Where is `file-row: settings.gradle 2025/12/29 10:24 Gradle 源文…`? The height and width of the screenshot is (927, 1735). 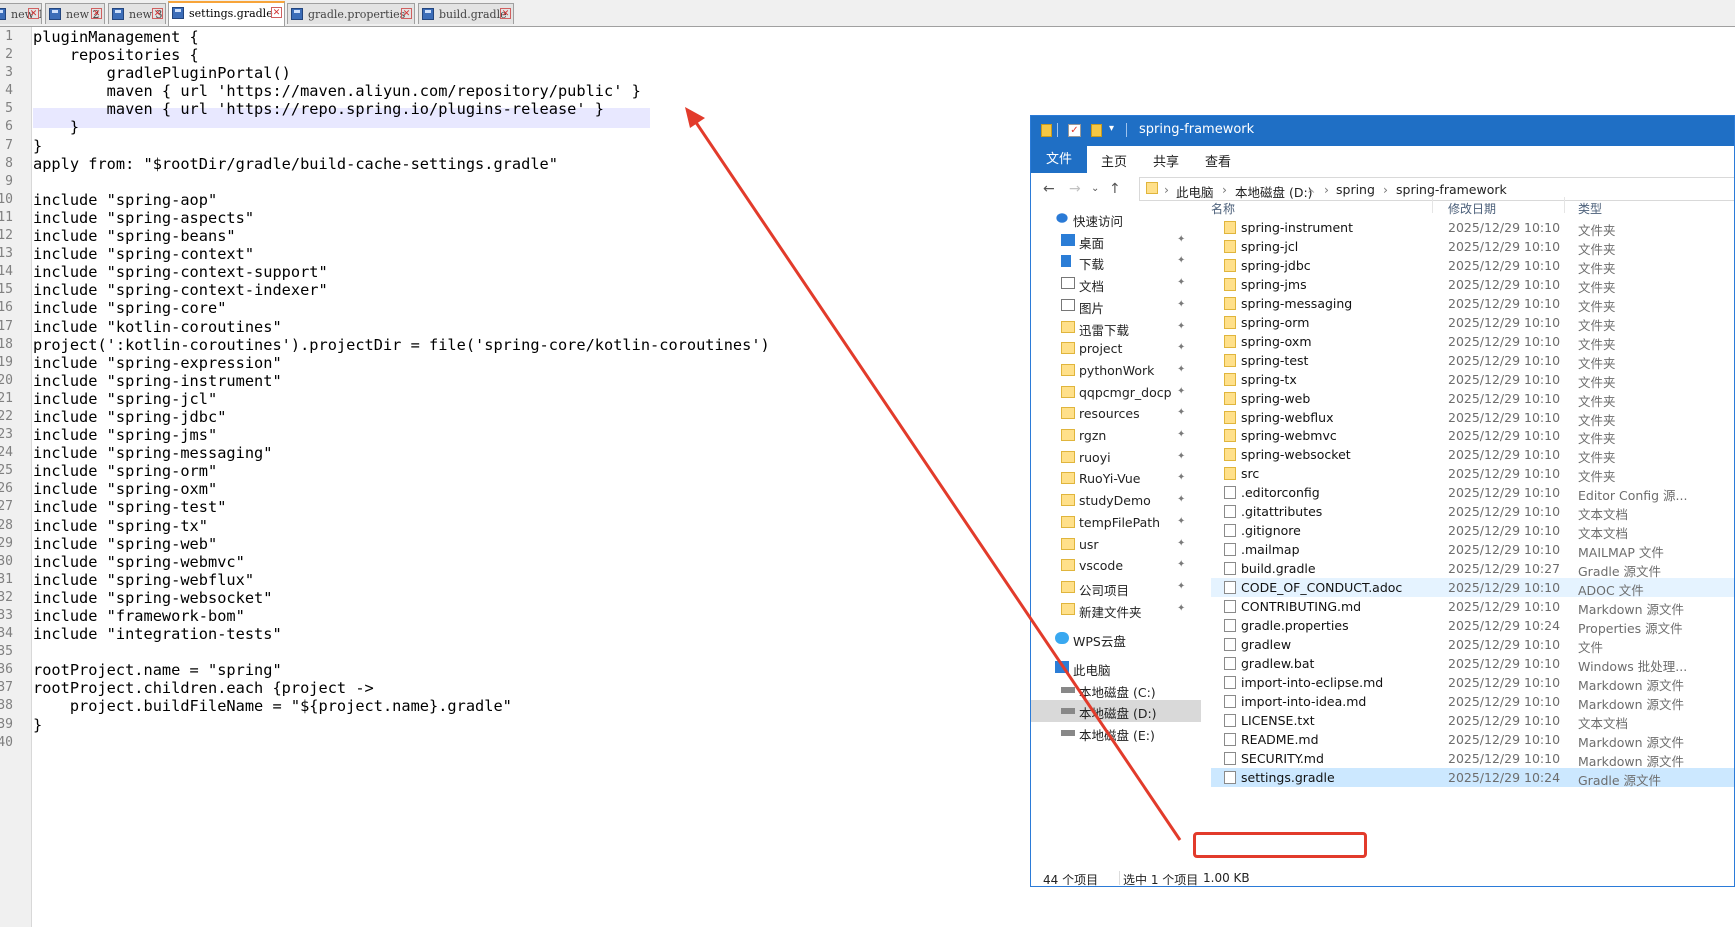
file-row: settings.gradle 2025/12/29 10:24 Gradle 源文… is located at coordinates (1472, 777).